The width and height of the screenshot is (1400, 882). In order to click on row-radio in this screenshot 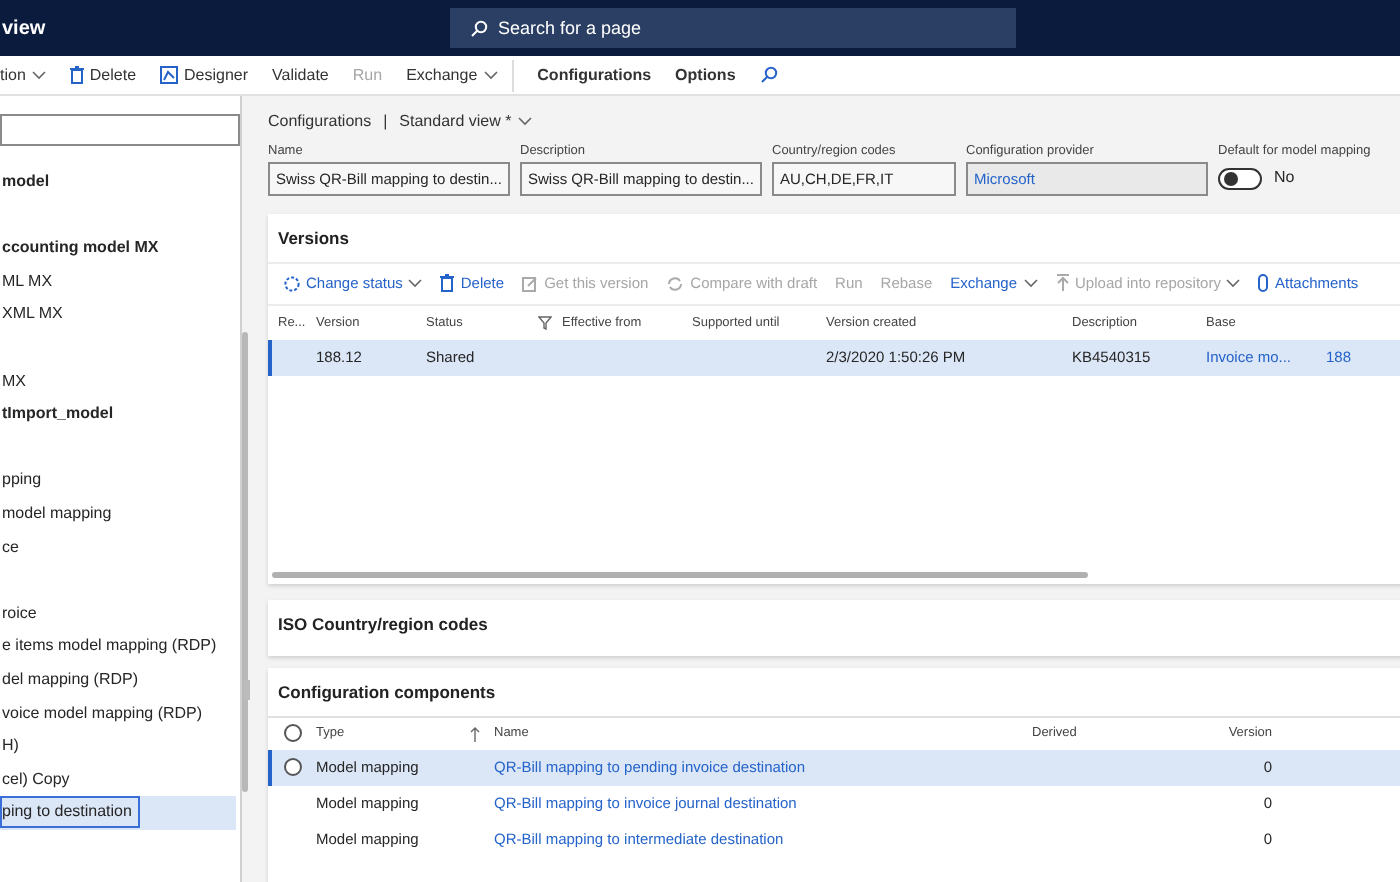, I will do `click(293, 767)`.